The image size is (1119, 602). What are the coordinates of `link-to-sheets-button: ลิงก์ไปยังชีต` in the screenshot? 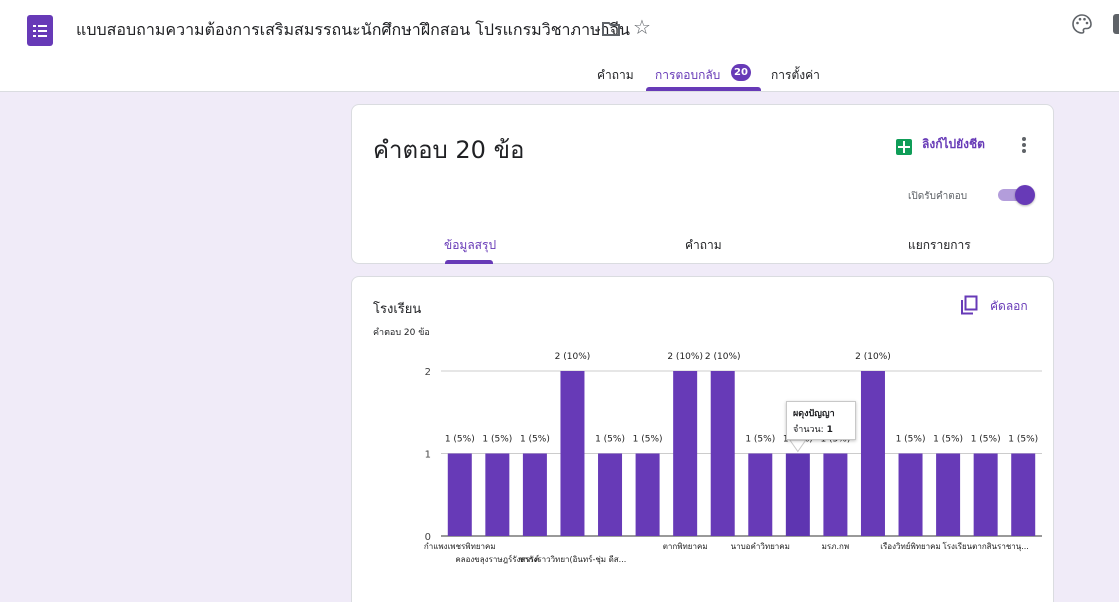 It's located at (953, 144).